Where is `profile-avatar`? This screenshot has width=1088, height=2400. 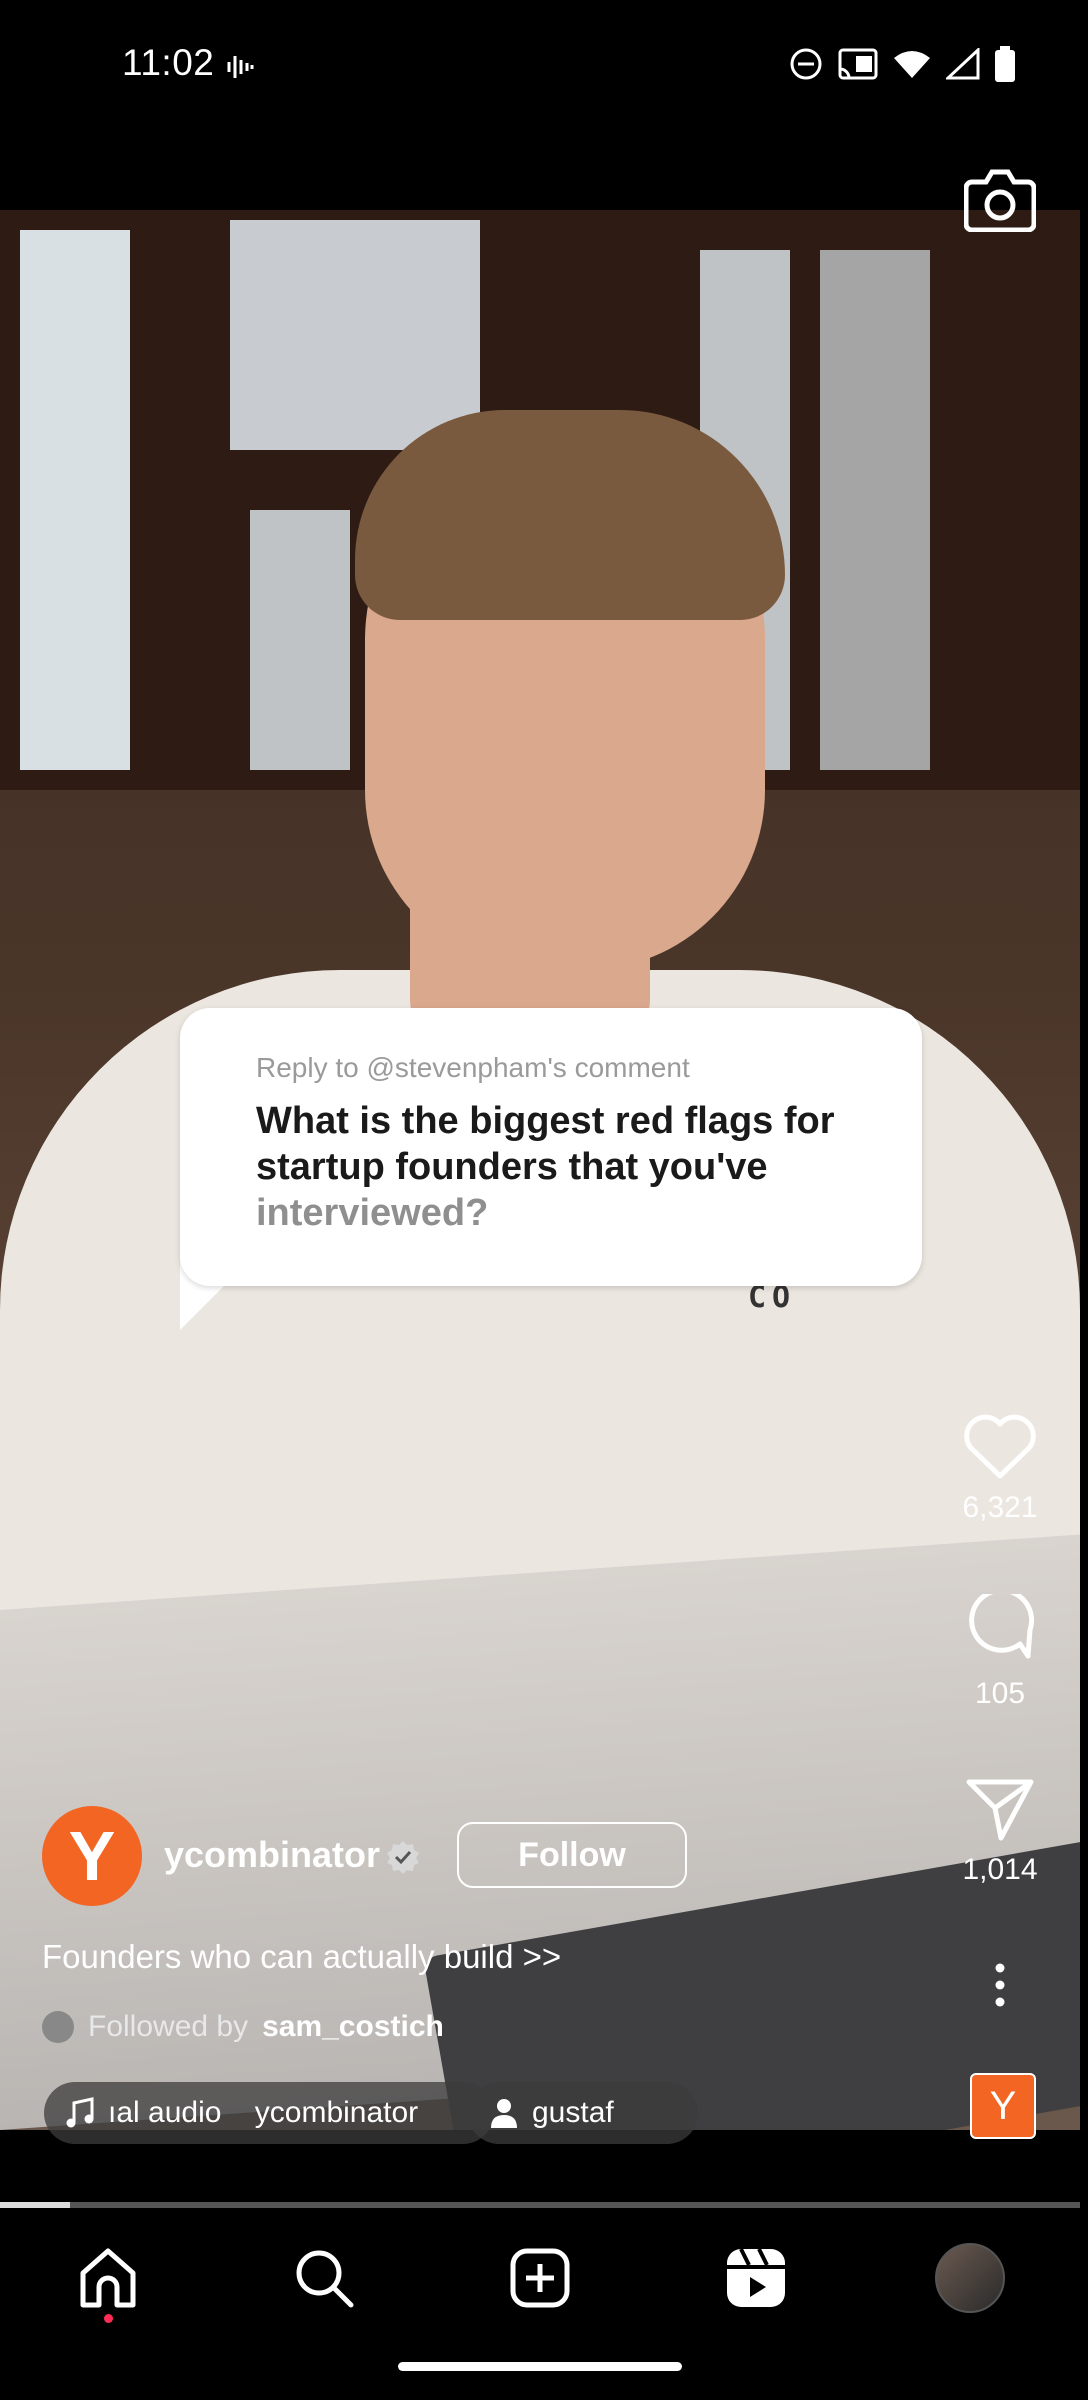 profile-avatar is located at coordinates (970, 2278).